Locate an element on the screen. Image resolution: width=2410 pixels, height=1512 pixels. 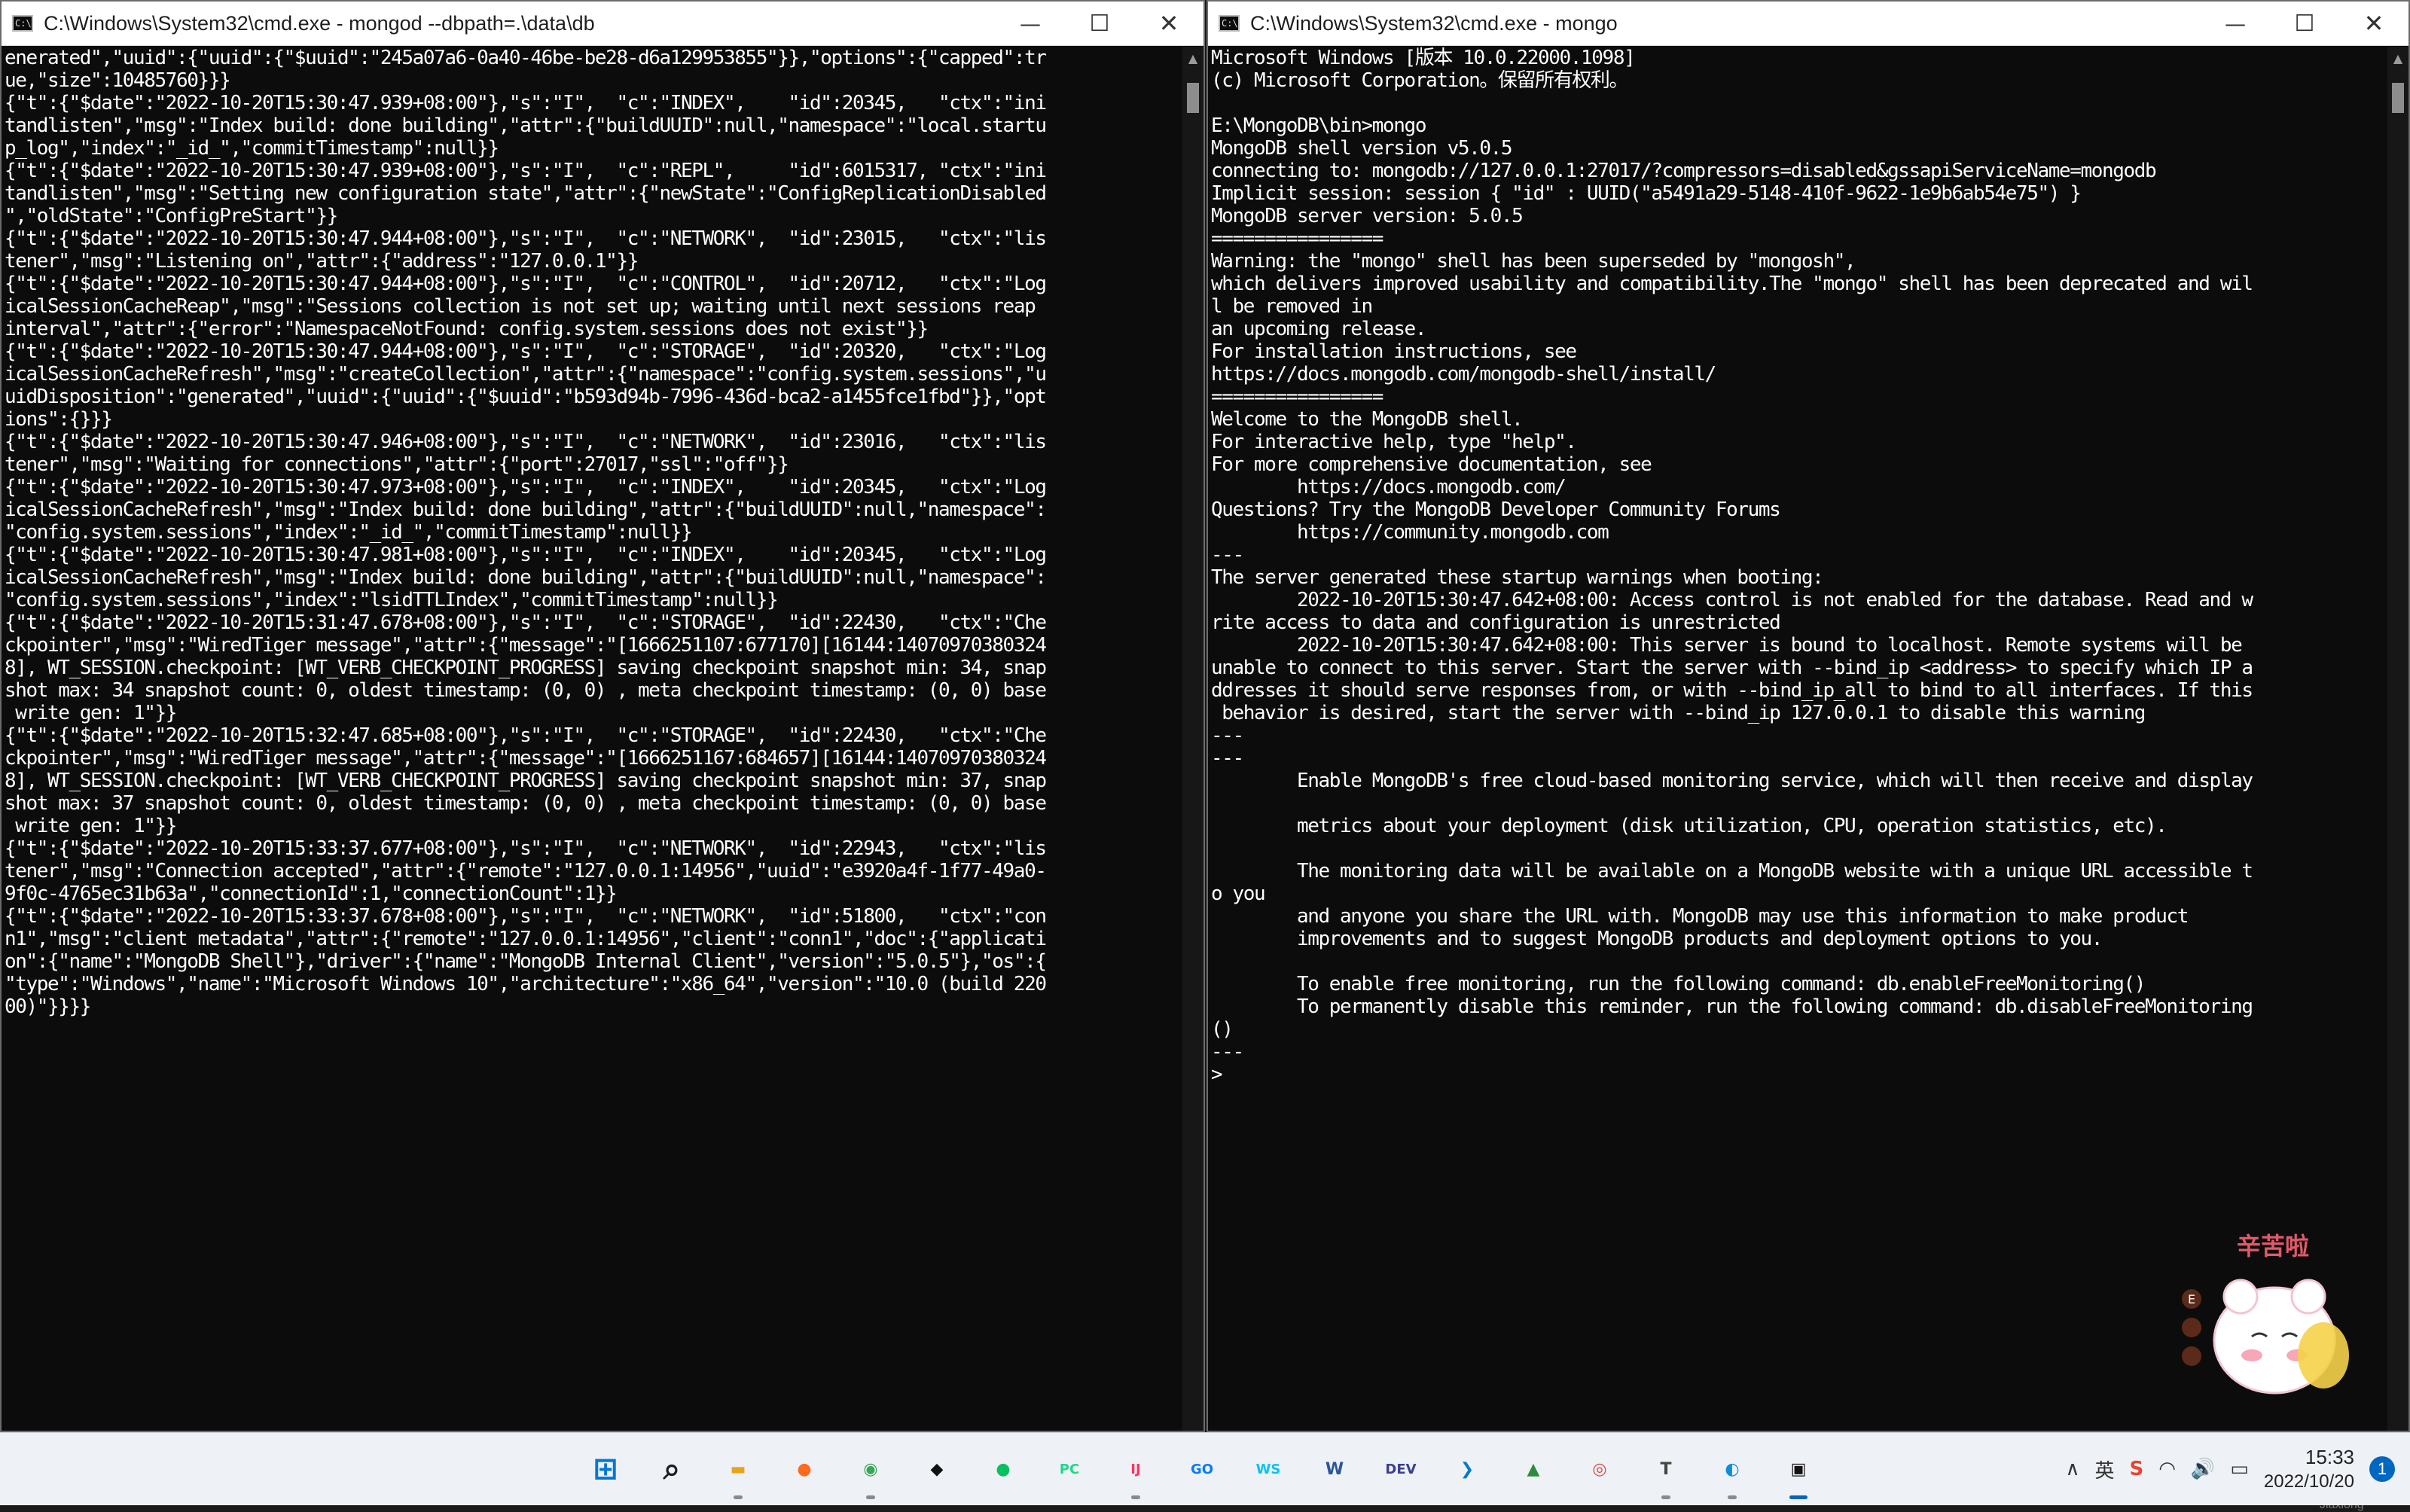
app-glyph: ▬ is located at coordinates (738, 1469).